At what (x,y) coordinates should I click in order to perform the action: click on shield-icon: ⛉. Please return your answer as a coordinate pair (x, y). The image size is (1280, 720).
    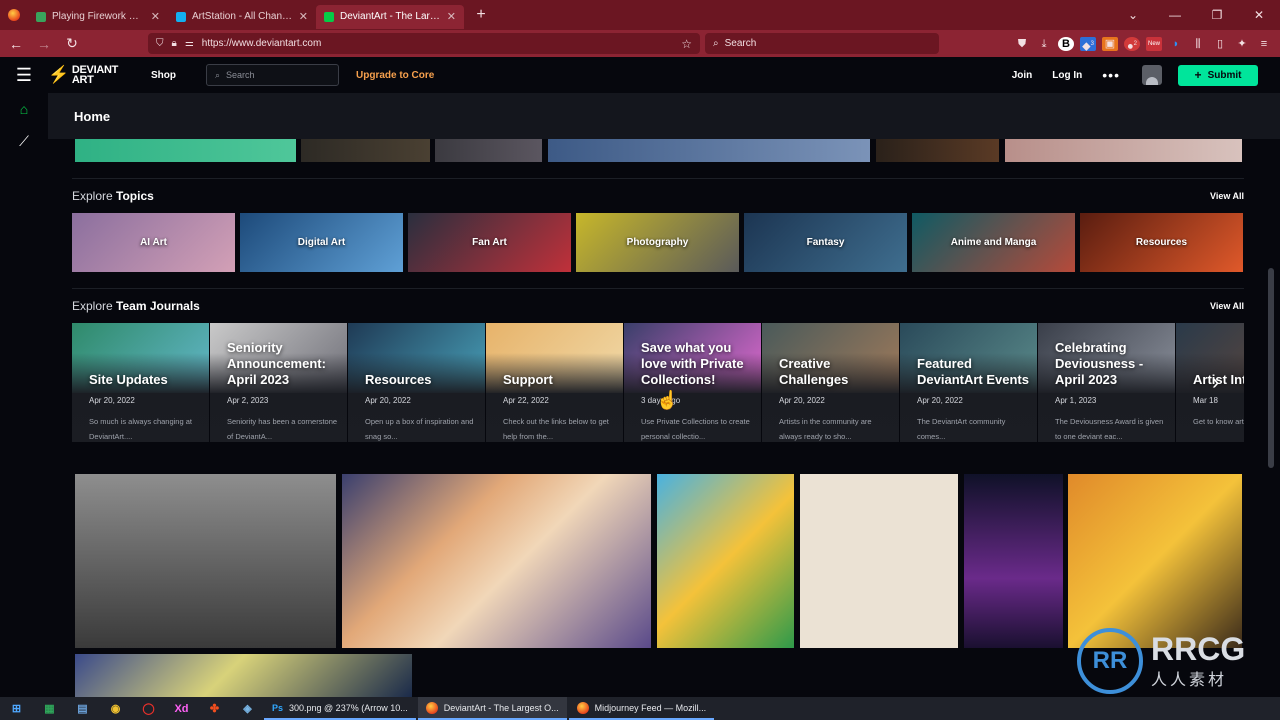
    Looking at the image, I should click on (160, 43).